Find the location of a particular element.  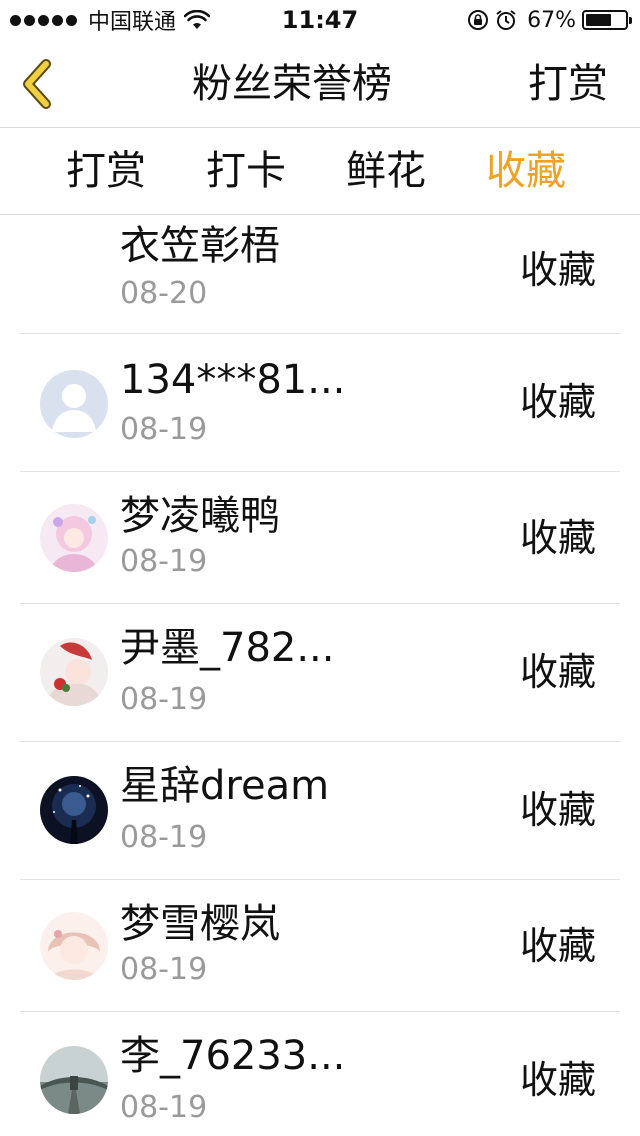

anime-girl-pink-avatar is located at coordinates (74, 538).